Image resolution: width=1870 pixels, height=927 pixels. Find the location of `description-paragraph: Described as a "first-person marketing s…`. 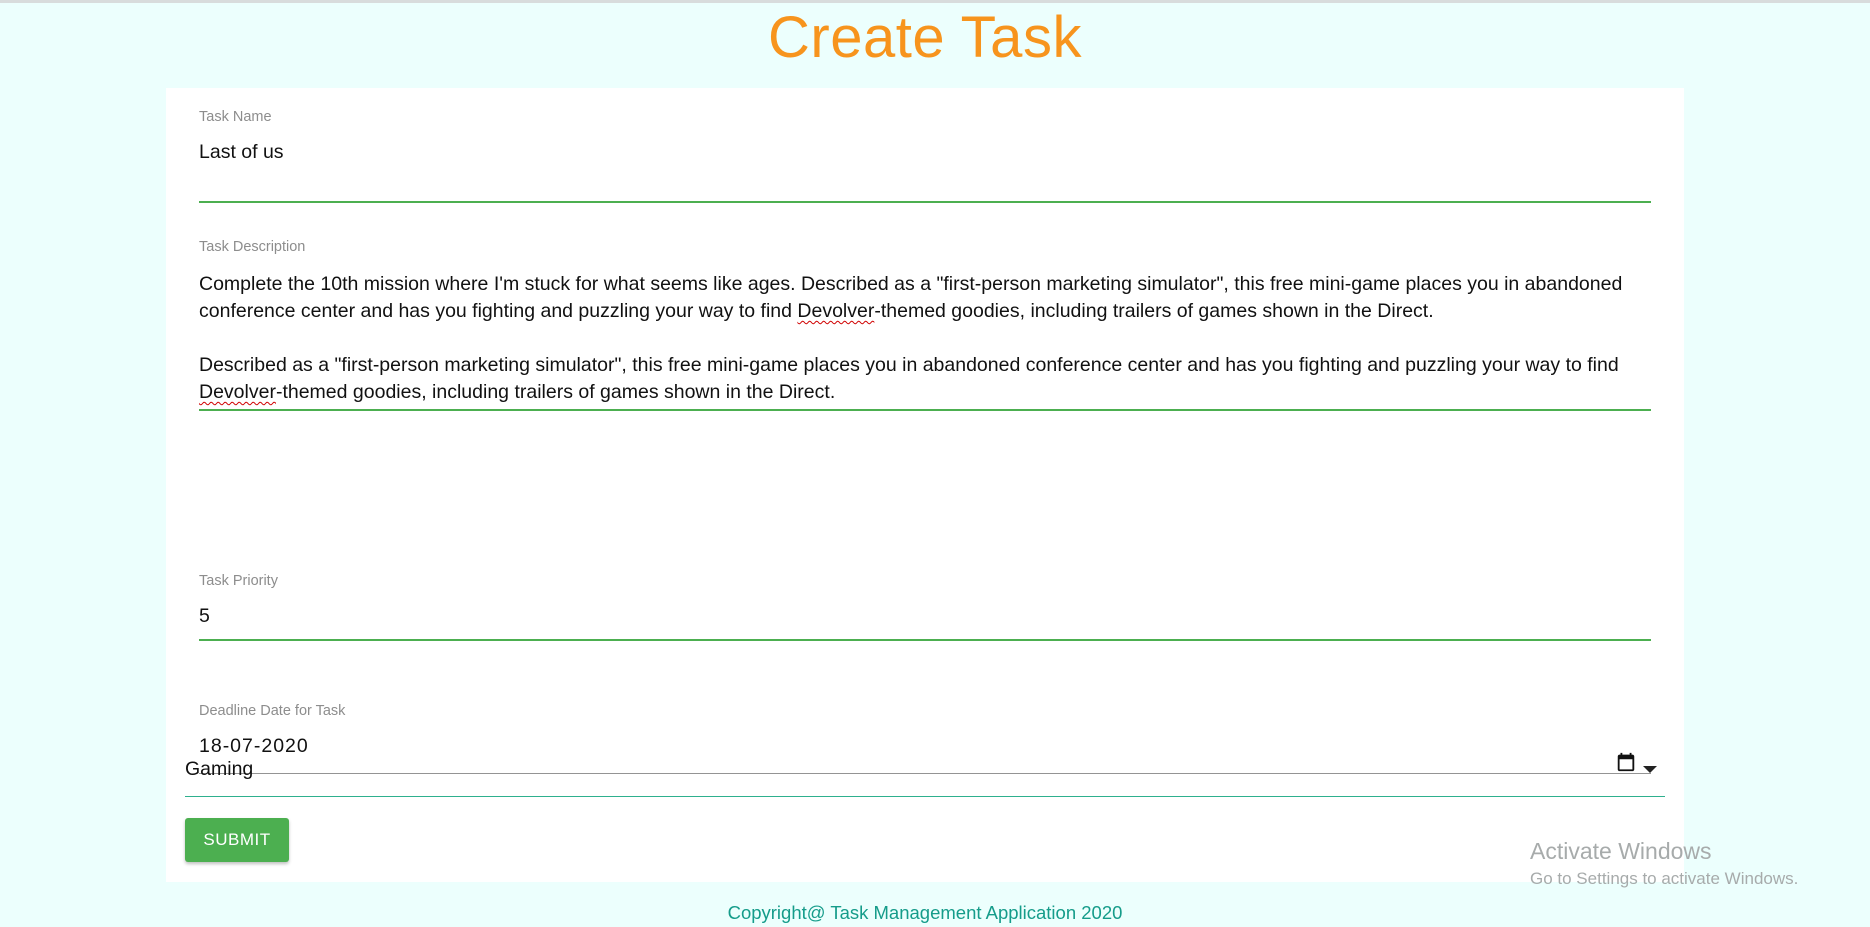

description-paragraph: Described as a "first-person marketing s… is located at coordinates (909, 378).